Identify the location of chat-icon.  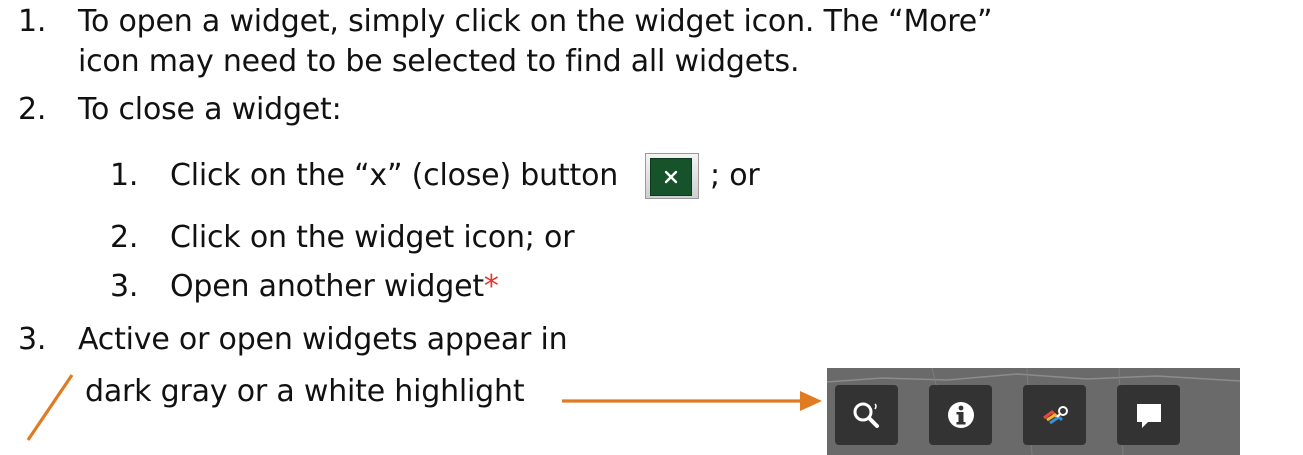
(1148, 415).